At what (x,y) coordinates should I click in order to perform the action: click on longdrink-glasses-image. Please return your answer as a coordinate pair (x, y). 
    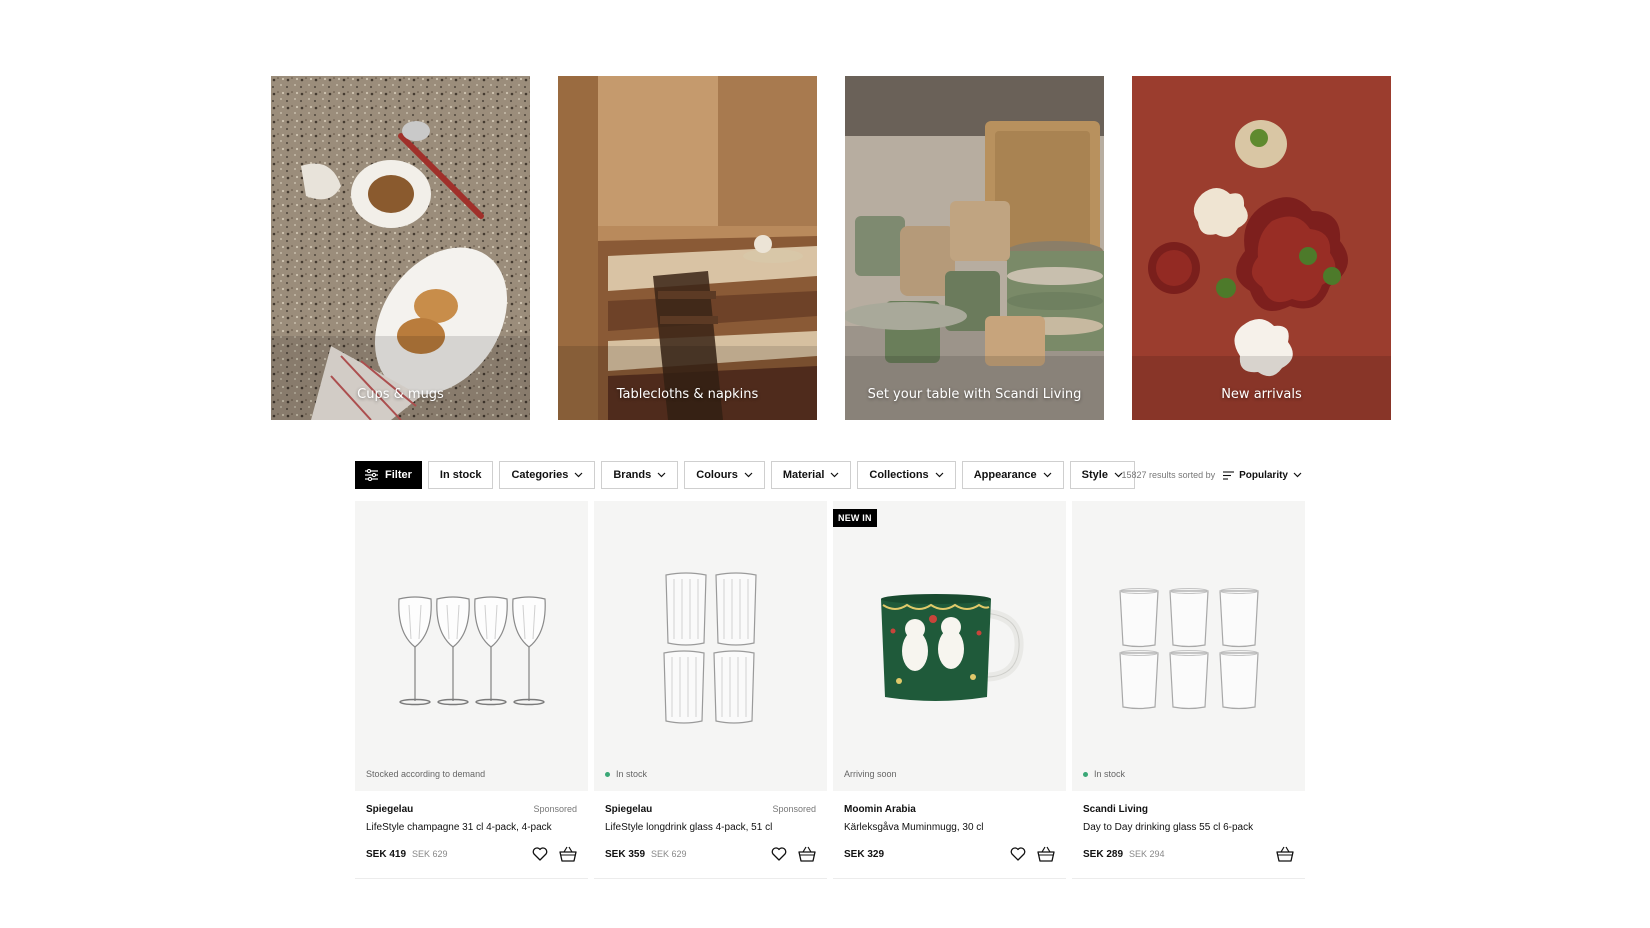
    Looking at the image, I should click on (710, 648).